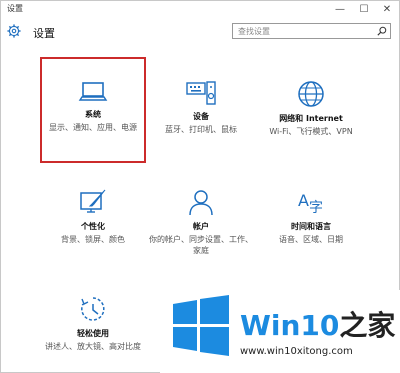 The height and width of the screenshot is (373, 400). Describe the element at coordinates (296, 351) in the screenshot. I see `brand-url: www.win10xitong.com` at that location.